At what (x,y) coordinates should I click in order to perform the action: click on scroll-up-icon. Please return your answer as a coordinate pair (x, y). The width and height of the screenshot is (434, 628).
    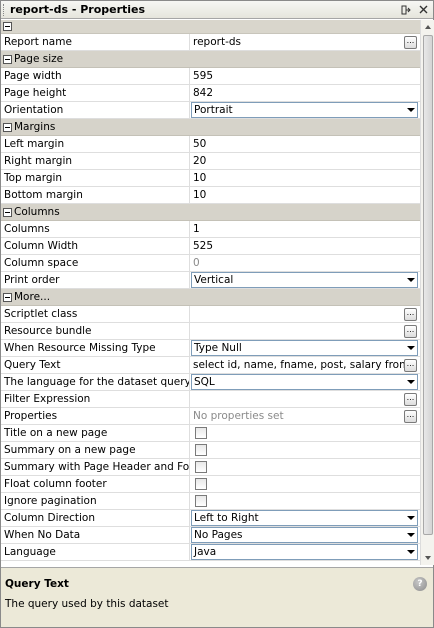
    Looking at the image, I should click on (428, 27).